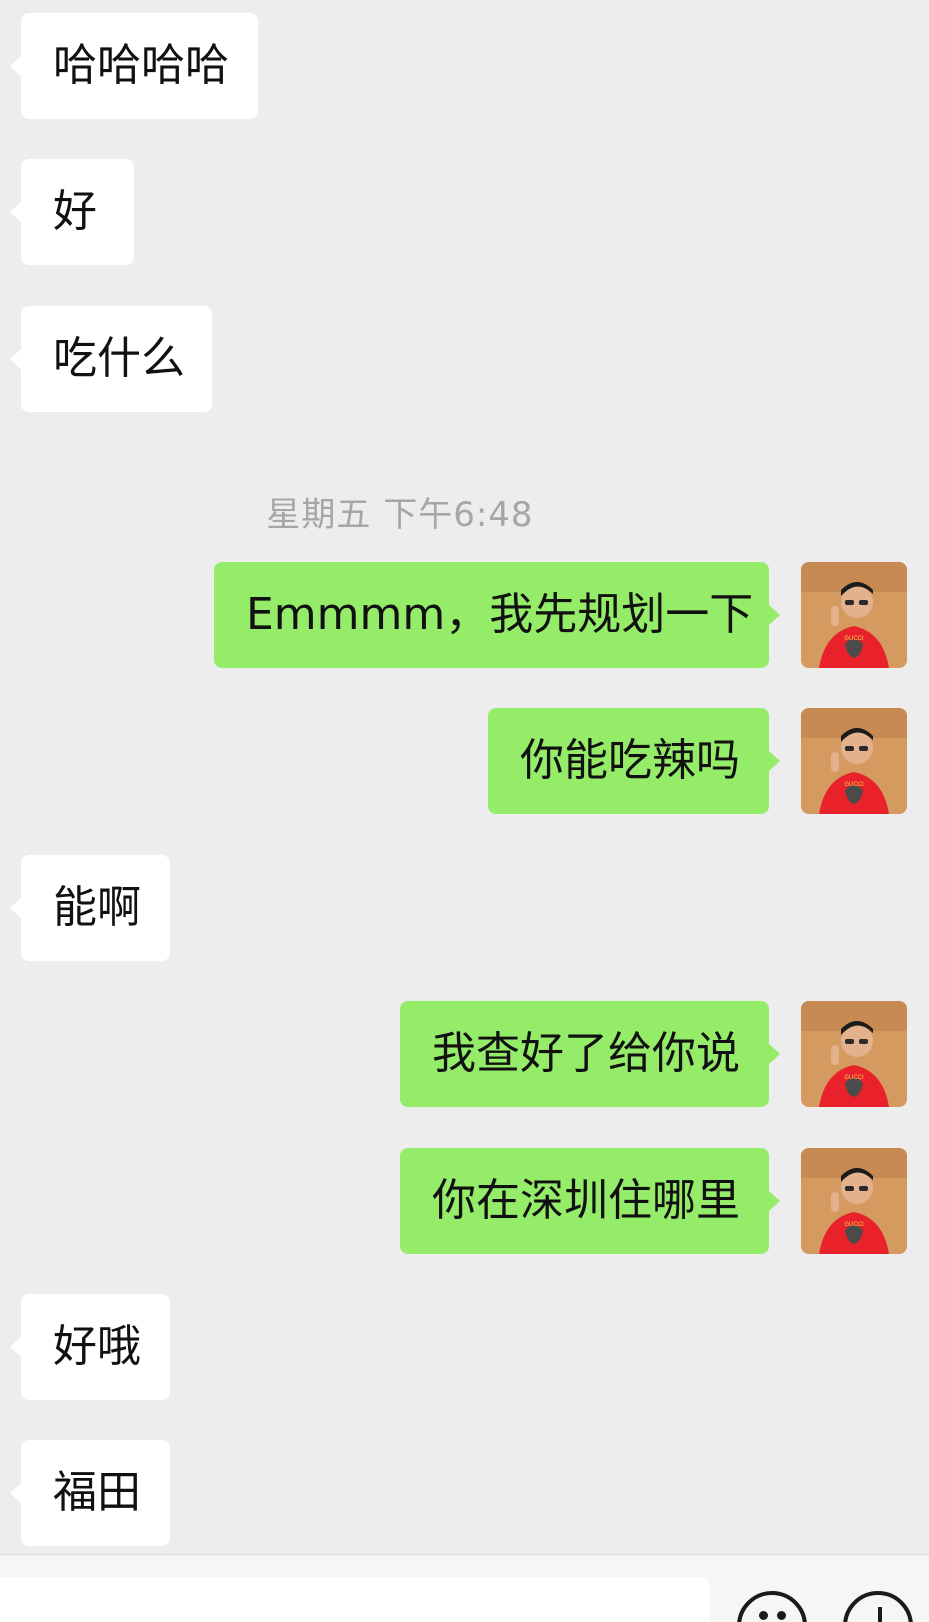 Image resolution: width=929 pixels, height=1622 pixels. I want to click on chat-input-bar, so click(464, 1588).